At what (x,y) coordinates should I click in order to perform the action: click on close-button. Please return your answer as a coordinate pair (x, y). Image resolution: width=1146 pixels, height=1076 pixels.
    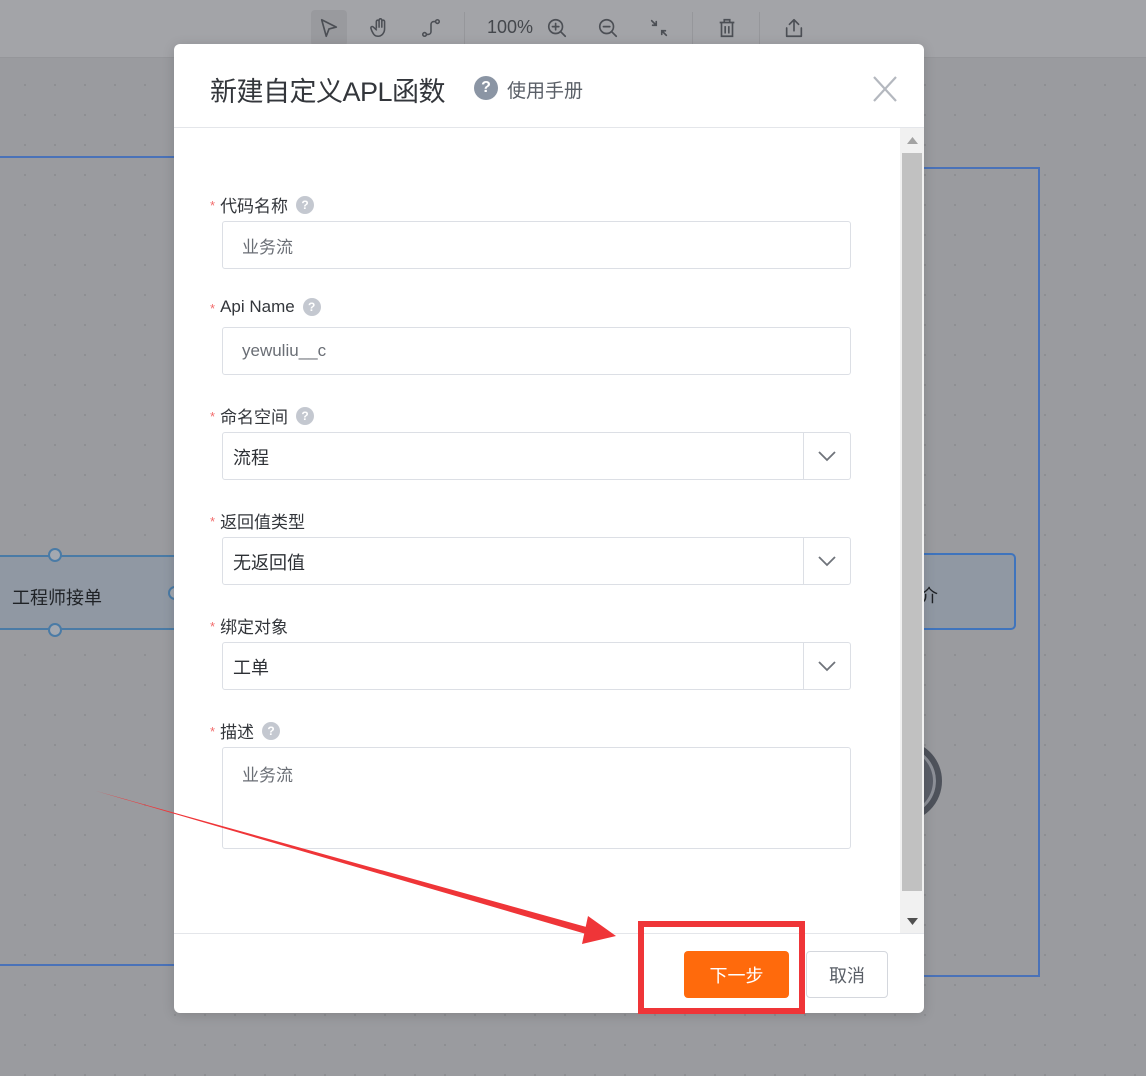
    Looking at the image, I should click on (885, 89).